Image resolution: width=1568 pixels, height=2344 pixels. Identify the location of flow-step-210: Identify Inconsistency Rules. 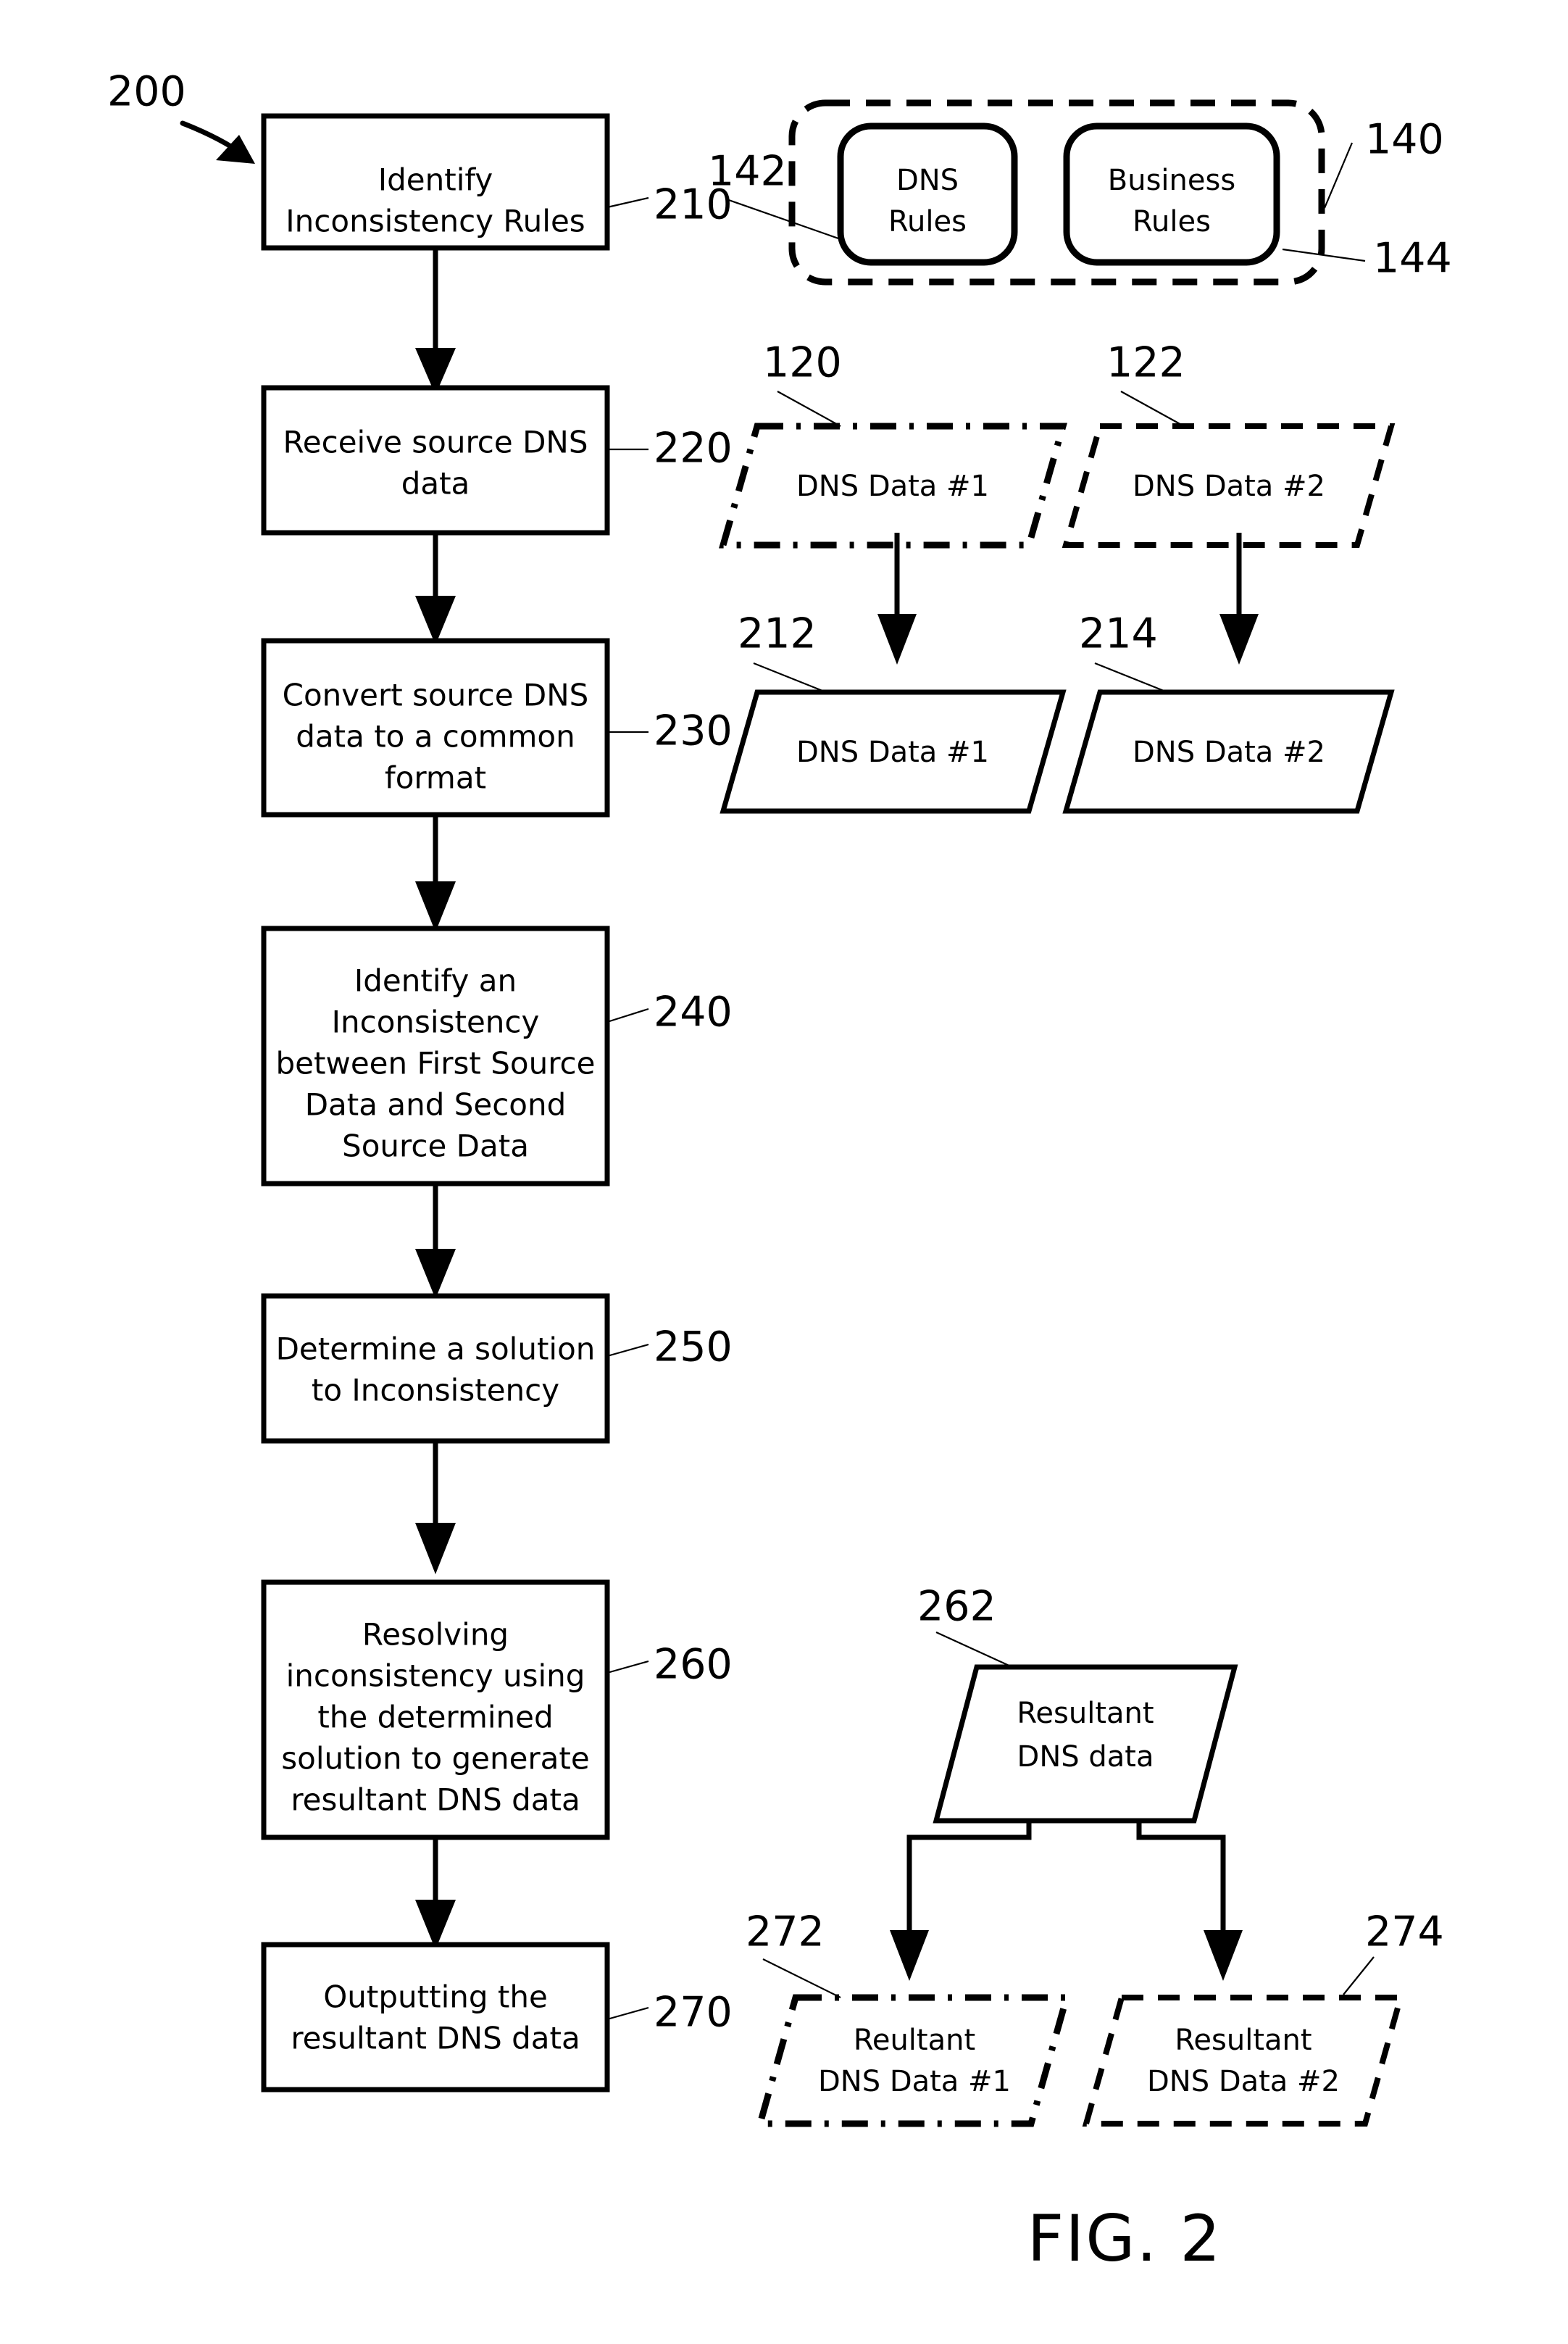
(435, 182).